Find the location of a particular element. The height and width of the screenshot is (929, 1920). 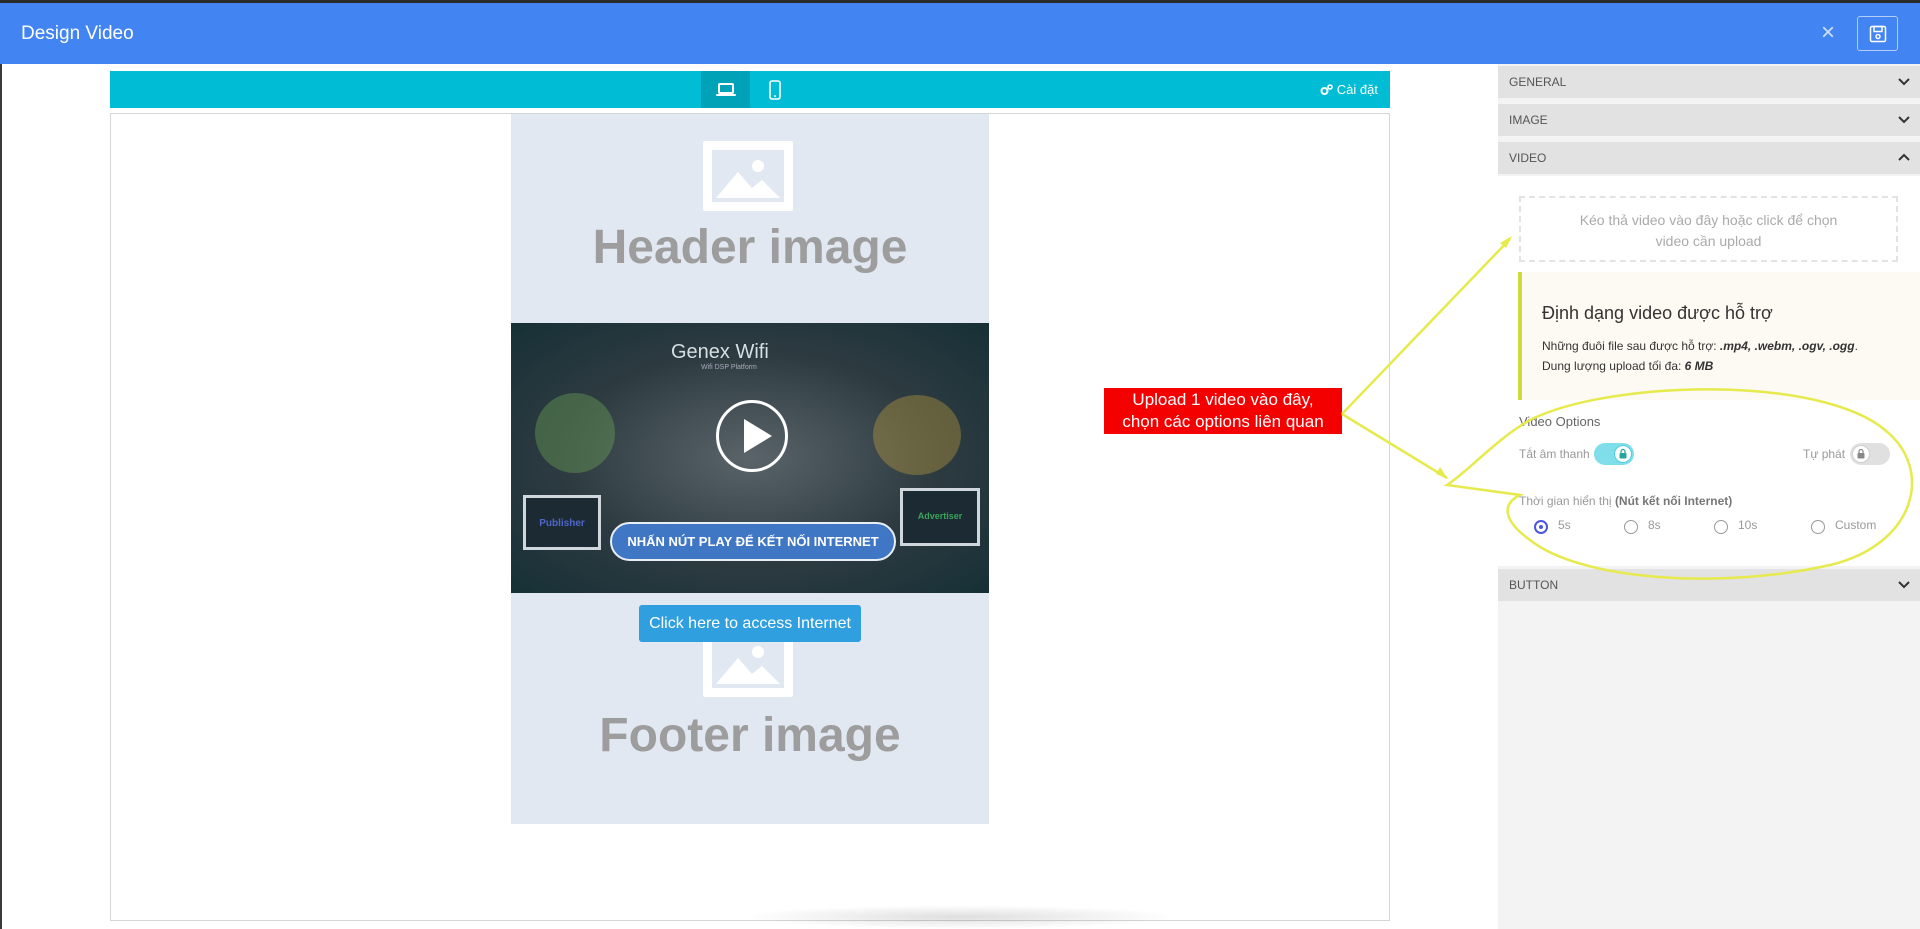

canvas-shadow is located at coordinates (960, 917).